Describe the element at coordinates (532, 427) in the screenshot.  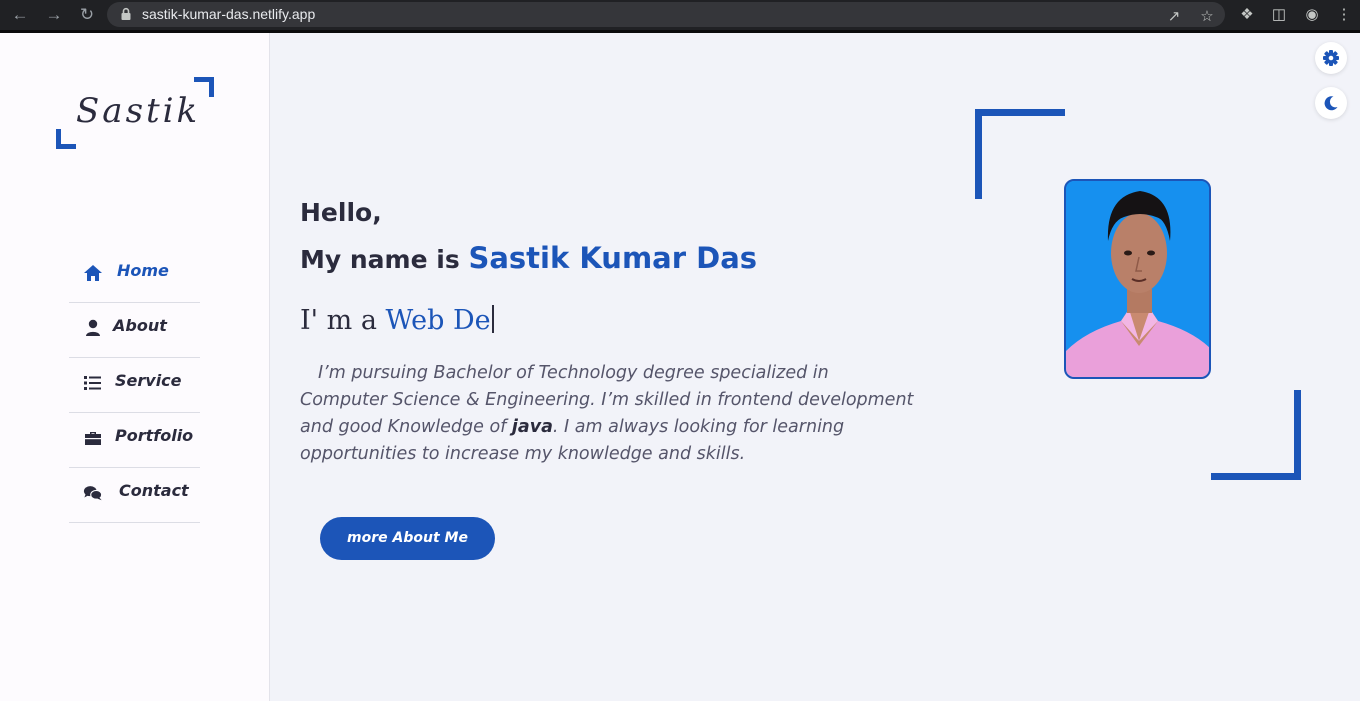
I see `bio-emphasis: java` at that location.